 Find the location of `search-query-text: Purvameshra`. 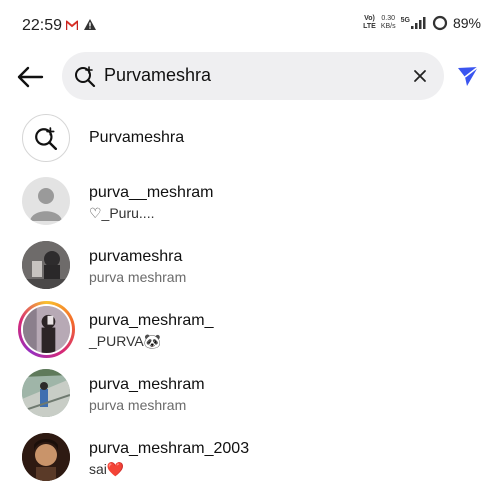

search-query-text: Purvameshra is located at coordinates (157, 75).